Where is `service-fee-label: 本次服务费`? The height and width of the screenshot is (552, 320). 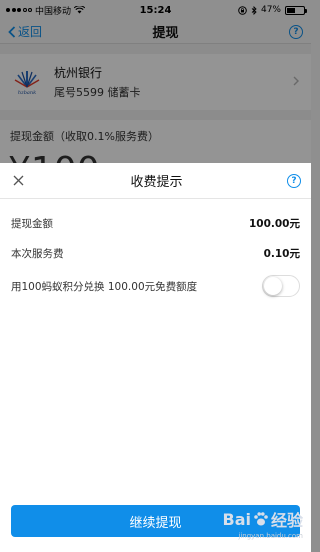
service-fee-label: 本次服务费 is located at coordinates (37, 253).